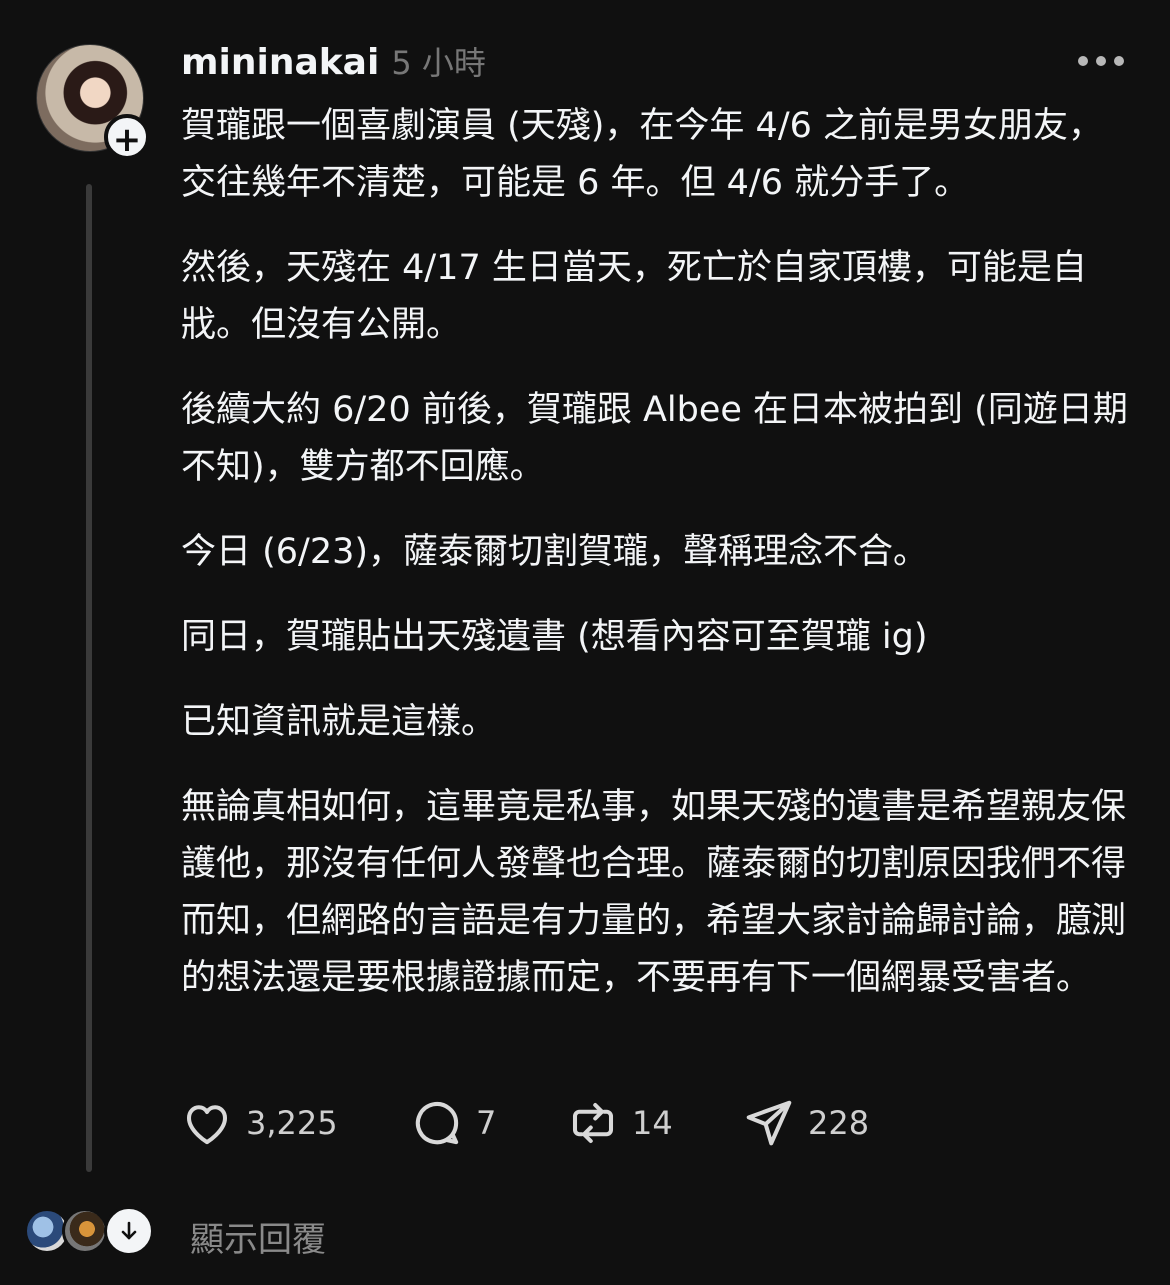 The image size is (1170, 1285). Describe the element at coordinates (258, 1236) in the screenshot. I see `show-replies-link: 顯示回覆` at that location.